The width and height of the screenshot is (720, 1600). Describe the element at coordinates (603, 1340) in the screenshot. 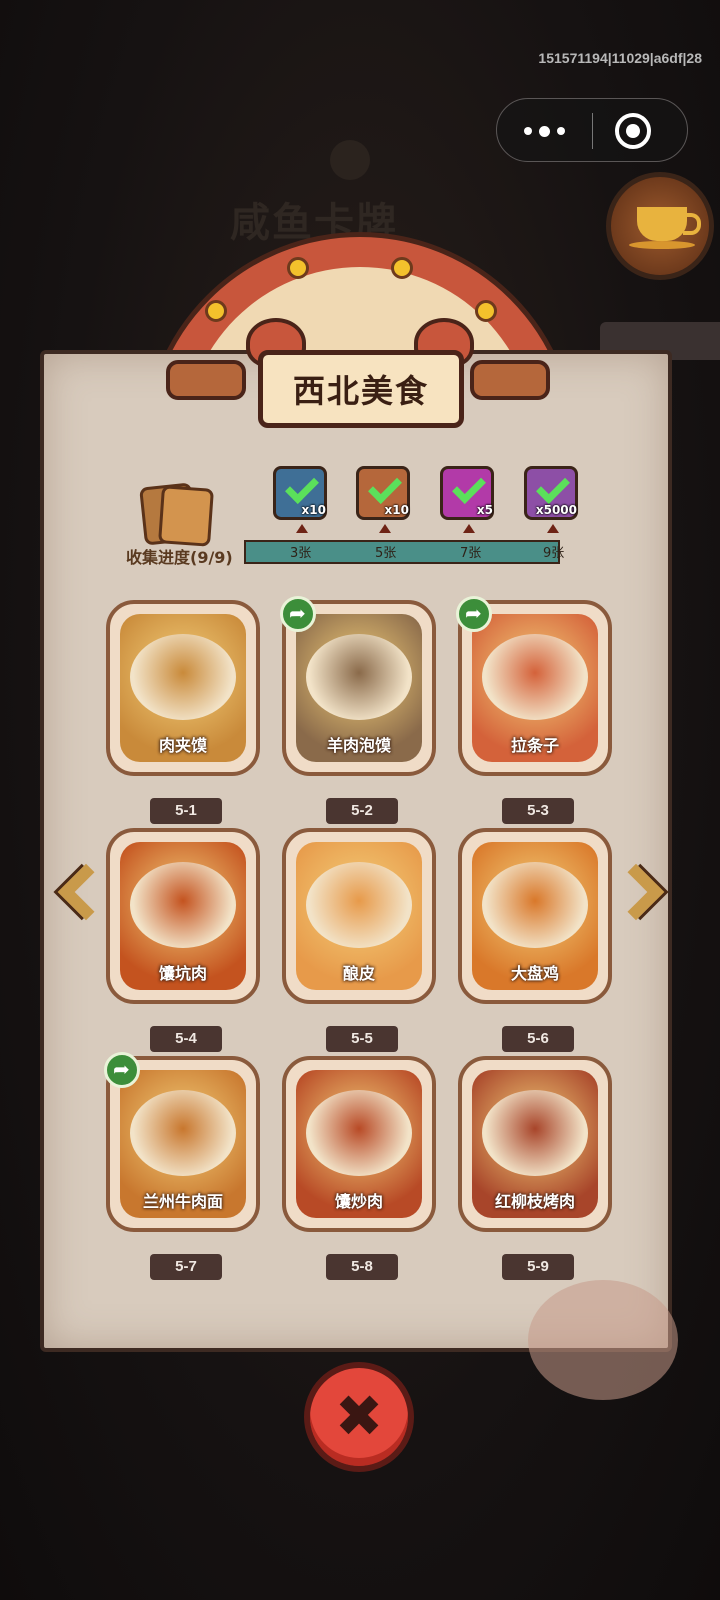

I see `wax-seal-stamp` at that location.